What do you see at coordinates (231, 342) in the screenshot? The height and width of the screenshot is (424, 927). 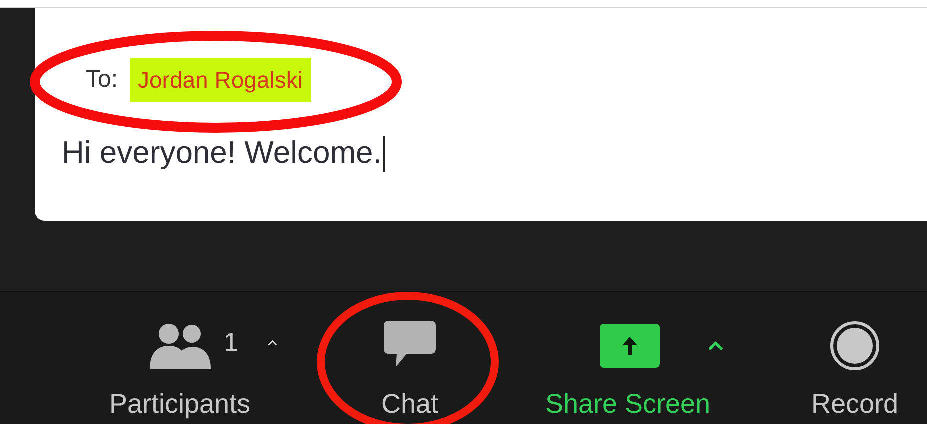 I see `participant-count: 1` at bounding box center [231, 342].